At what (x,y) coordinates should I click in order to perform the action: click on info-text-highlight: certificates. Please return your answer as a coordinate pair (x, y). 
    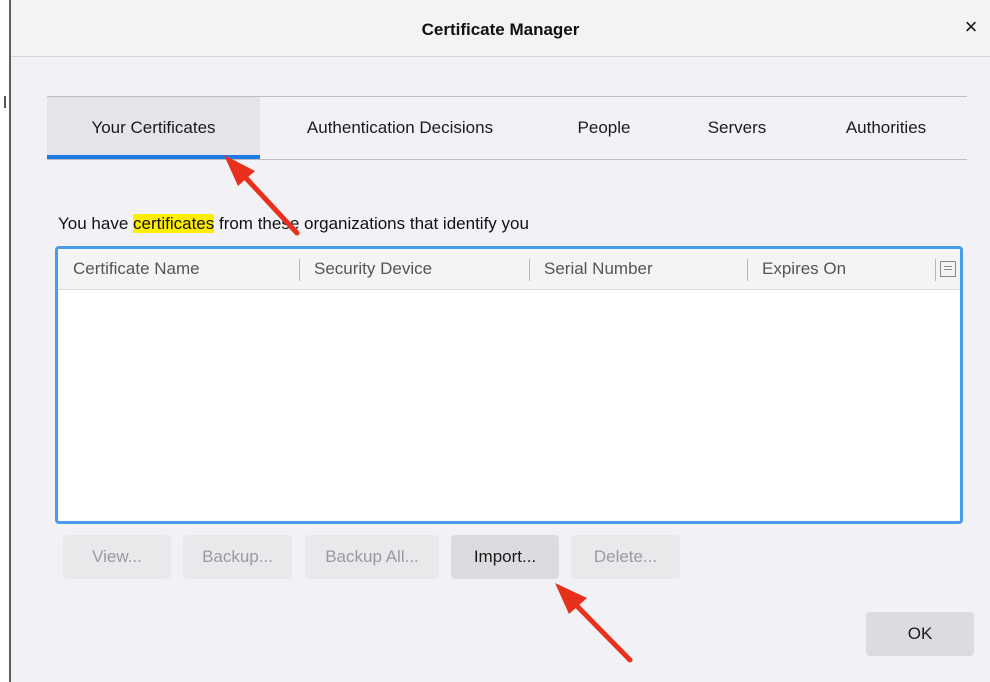
    Looking at the image, I should click on (174, 223).